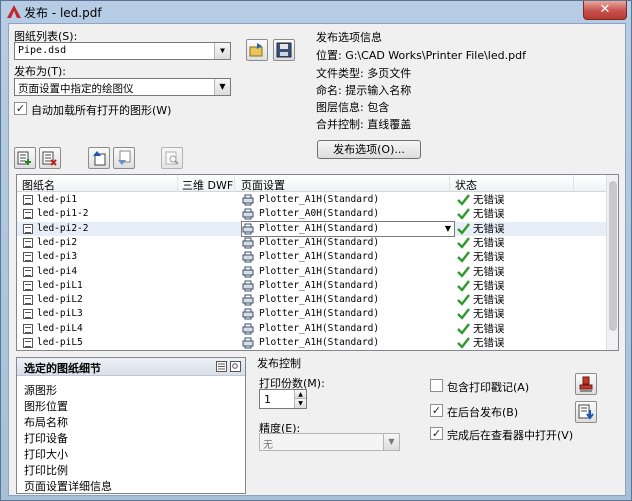  I want to click on spin-up-icon: ▲, so click(300, 394).